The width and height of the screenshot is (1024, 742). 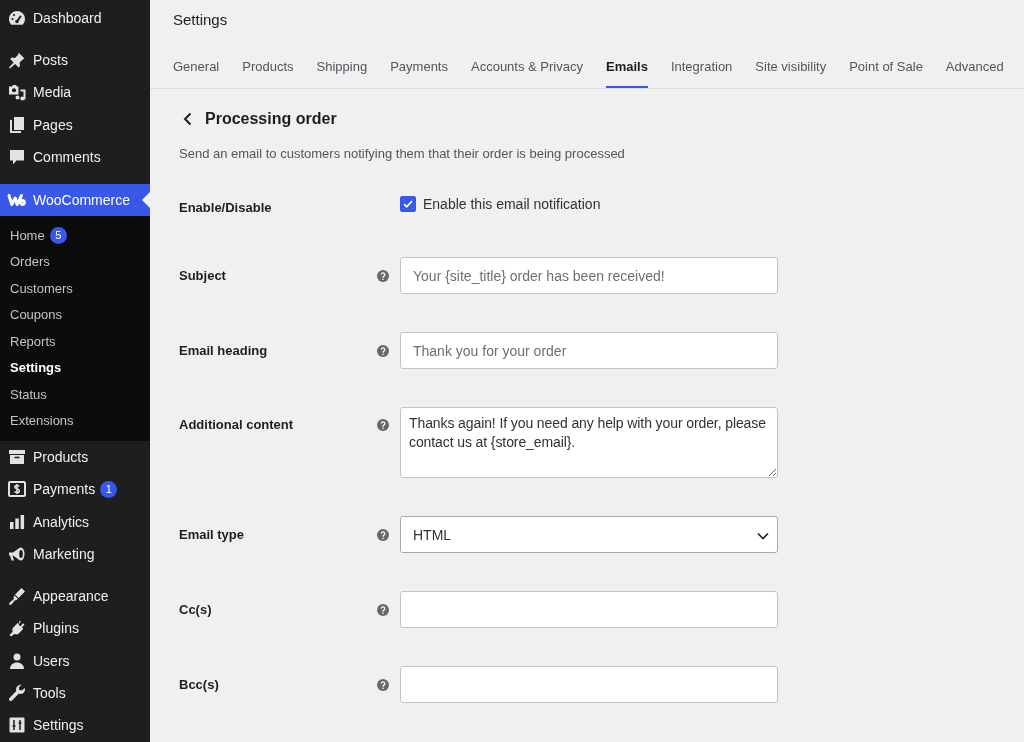 I want to click on field-label: Email type, so click(x=212, y=534).